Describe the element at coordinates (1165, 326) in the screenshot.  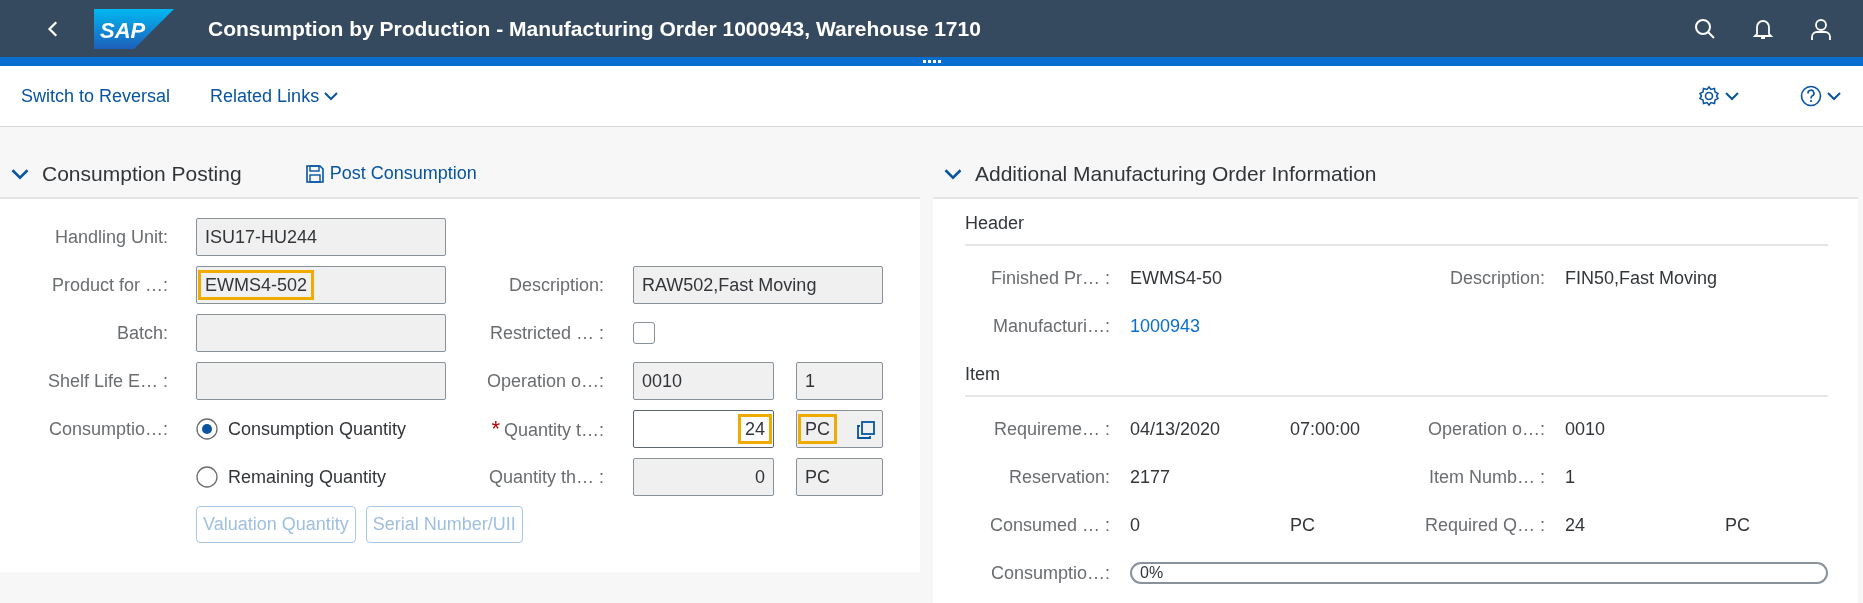
I see `order-link: 1000943` at that location.